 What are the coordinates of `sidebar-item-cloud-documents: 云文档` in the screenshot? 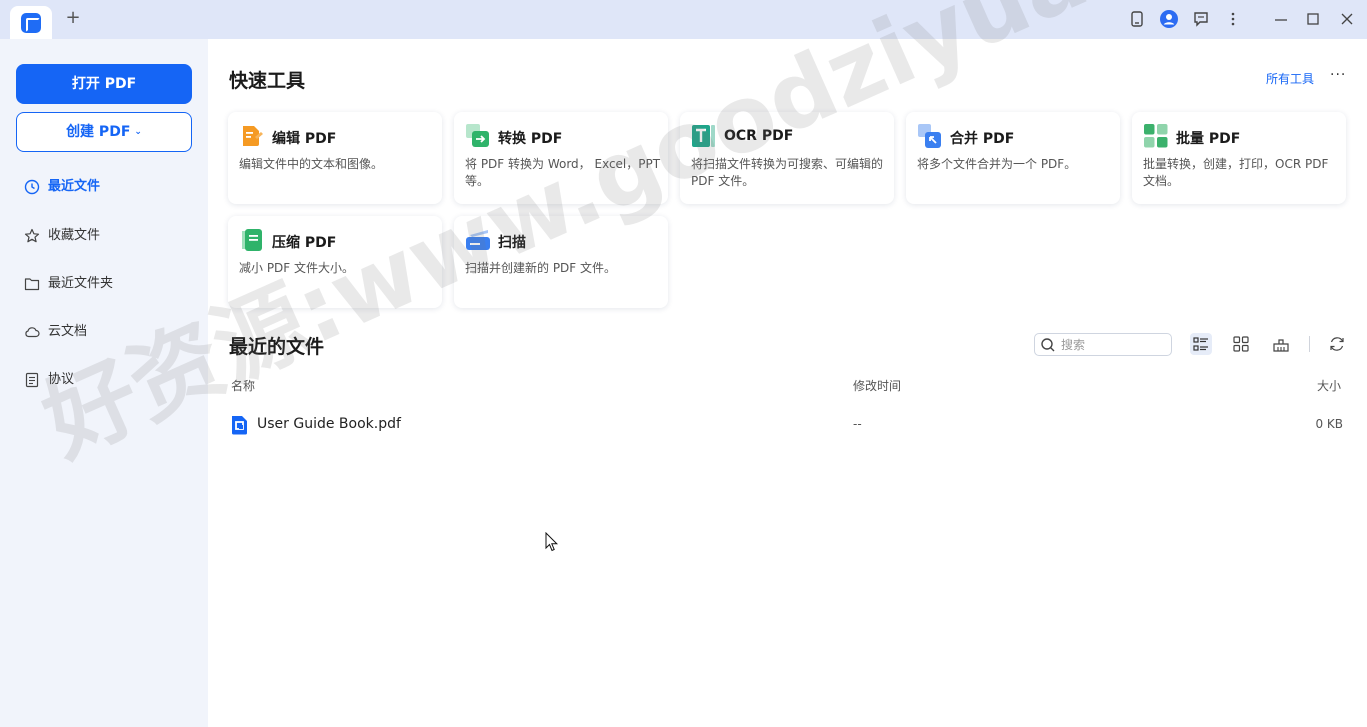 It's located at (109, 332).